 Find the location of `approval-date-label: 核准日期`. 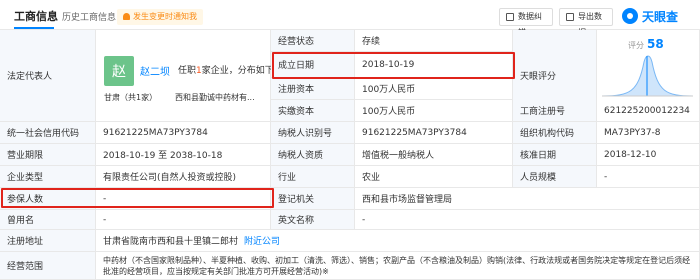

approval-date-label: 核准日期 is located at coordinates (555, 155).